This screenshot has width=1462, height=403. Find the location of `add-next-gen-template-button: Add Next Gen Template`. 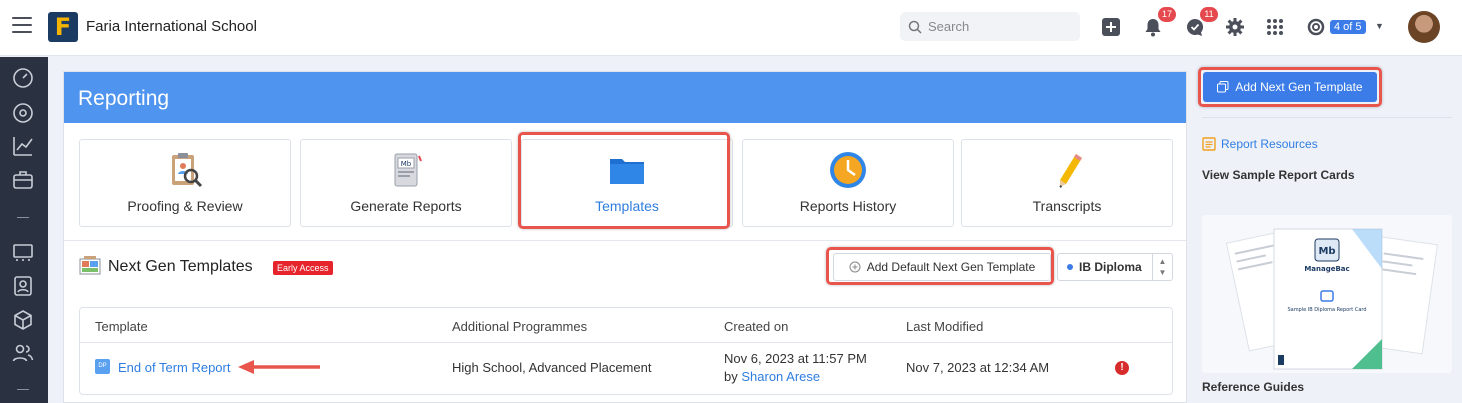

add-next-gen-template-button: Add Next Gen Template is located at coordinates (1290, 87).